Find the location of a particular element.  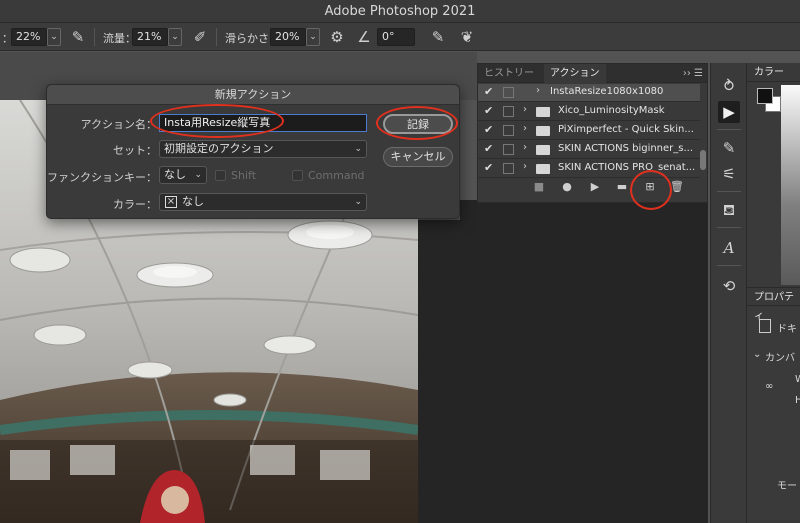

action-set-item: ✔ › Xico_LuminosityMask is located at coordinates (589, 112).